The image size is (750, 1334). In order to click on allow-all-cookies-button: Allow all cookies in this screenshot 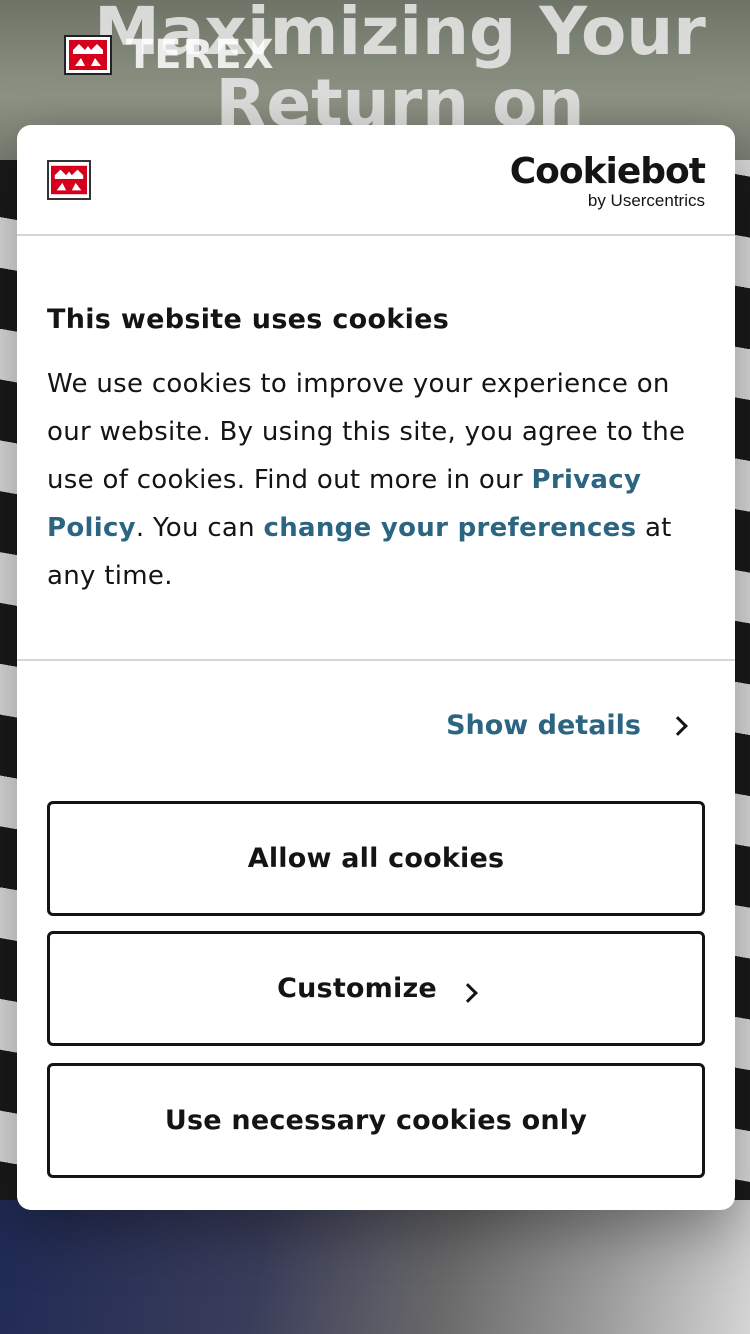, I will do `click(376, 858)`.